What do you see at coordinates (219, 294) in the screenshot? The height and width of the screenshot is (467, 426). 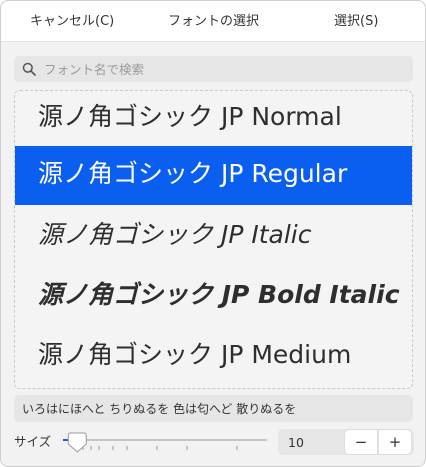 I see `font-list-item-label: 源ノ角ゴシック JP Bold Italic` at bounding box center [219, 294].